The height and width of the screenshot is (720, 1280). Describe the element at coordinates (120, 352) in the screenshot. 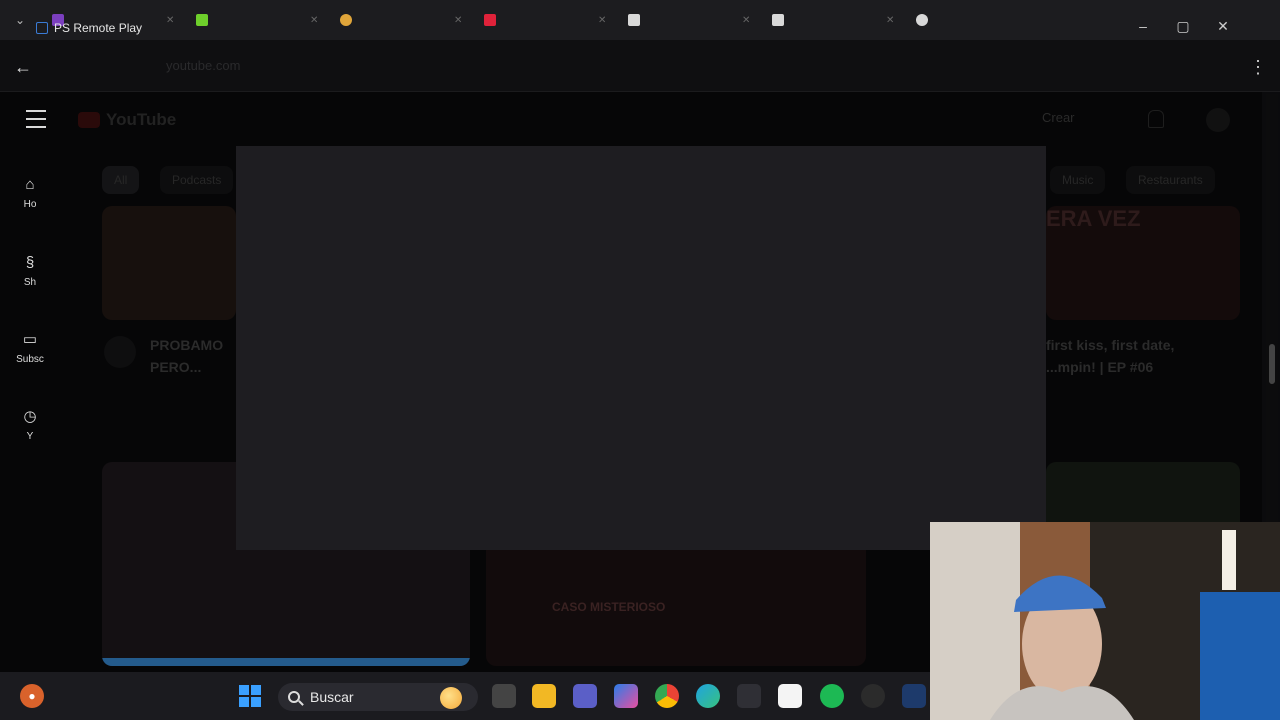

I see `channel-avatar` at that location.